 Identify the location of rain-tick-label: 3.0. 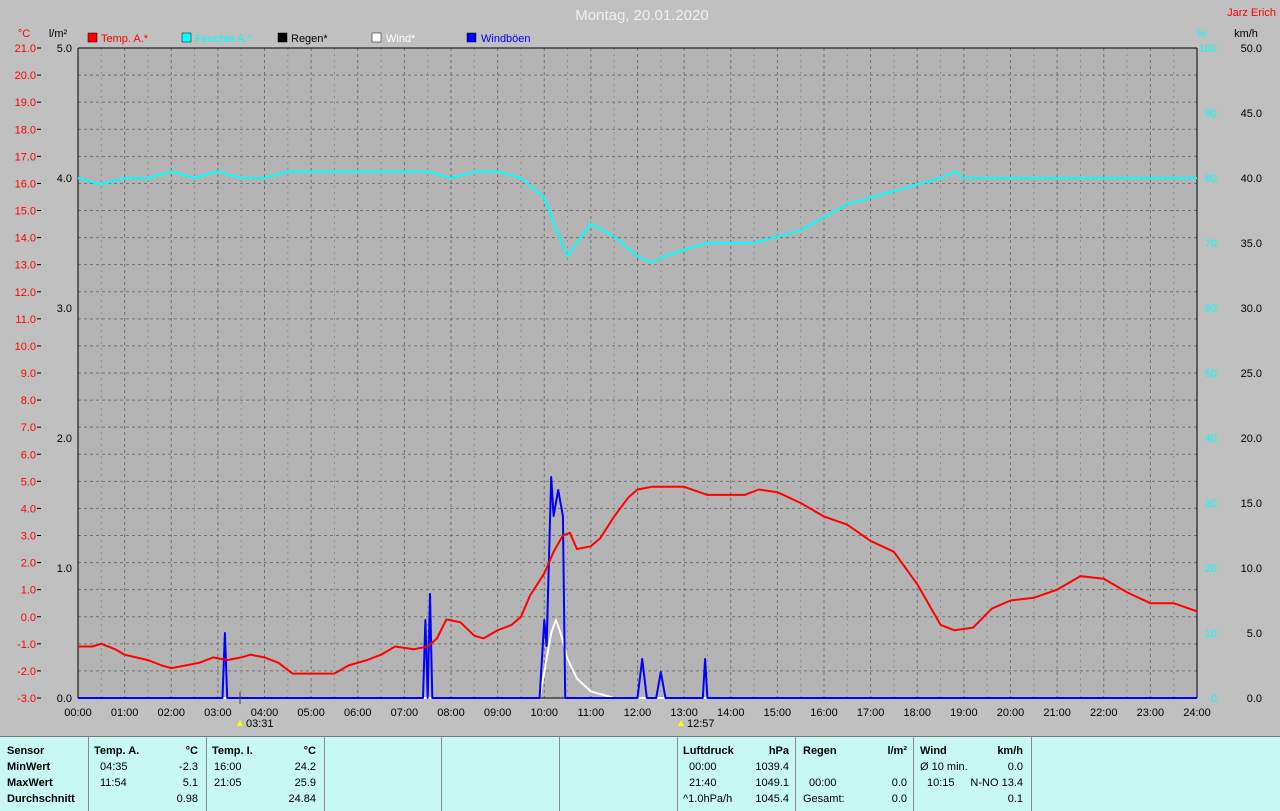
(64, 309).